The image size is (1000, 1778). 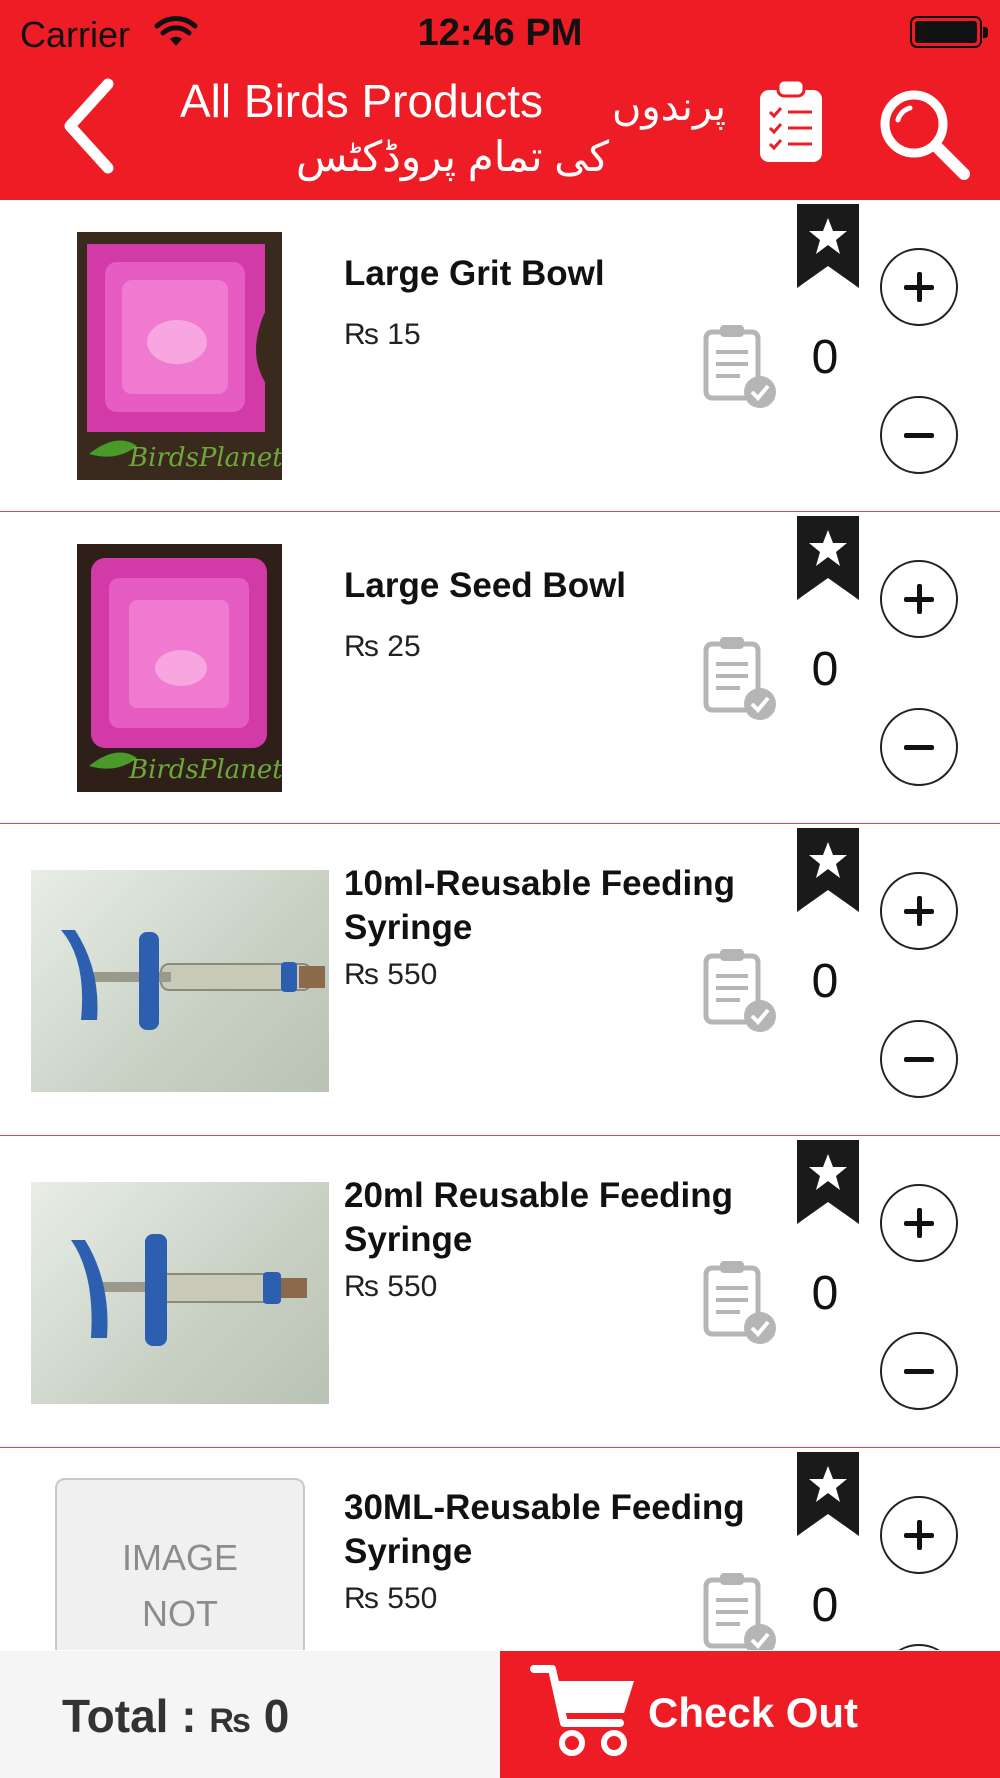 What do you see at coordinates (539, 905) in the screenshot?
I see `product-name: 10ml-Reusable Feeding Syringe` at bounding box center [539, 905].